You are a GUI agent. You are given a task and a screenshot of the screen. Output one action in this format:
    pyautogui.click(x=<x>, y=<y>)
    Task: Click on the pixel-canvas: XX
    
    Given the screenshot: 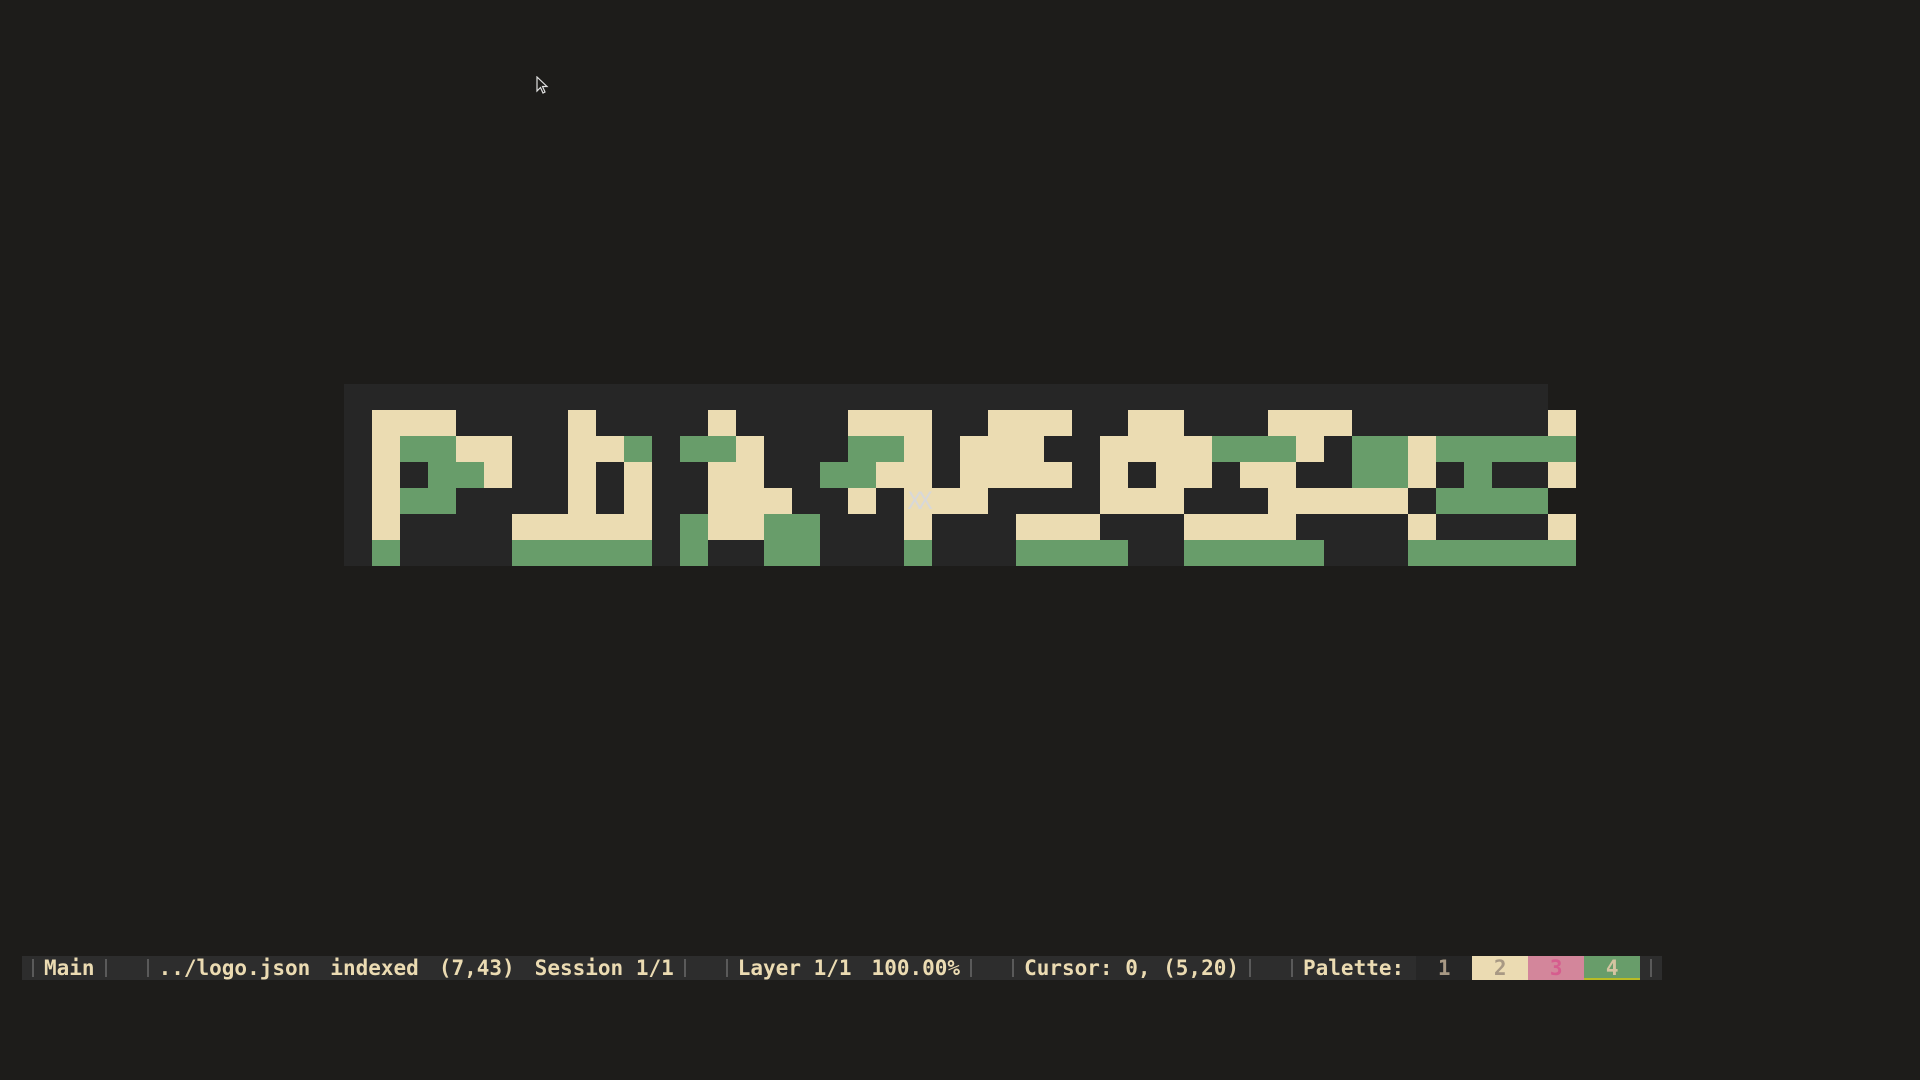 What is the action you would take?
    pyautogui.click(x=960, y=475)
    